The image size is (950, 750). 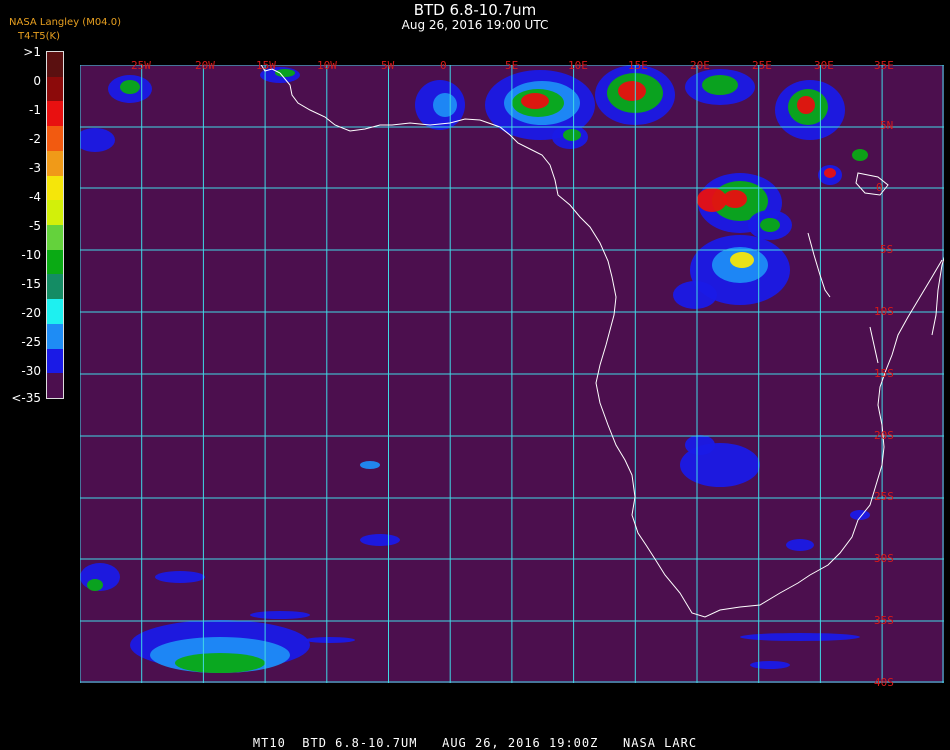 I want to click on legend-label: -1, so click(x=35, y=110).